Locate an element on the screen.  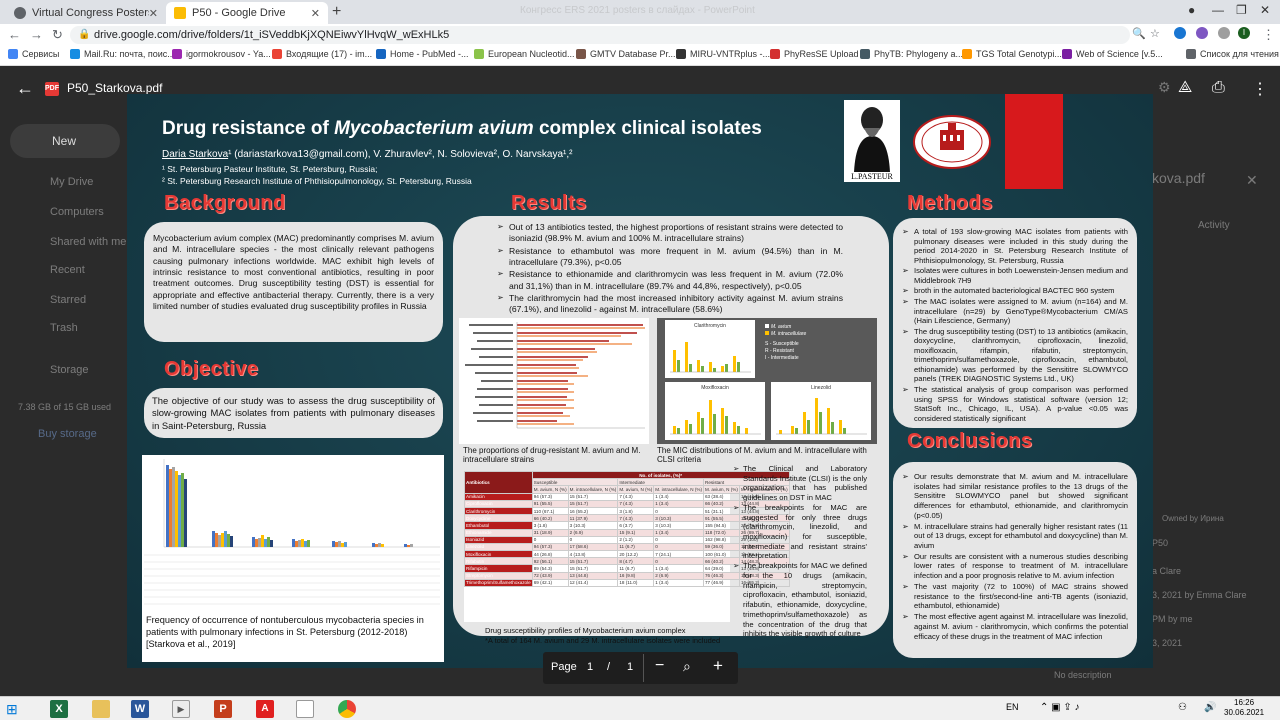
more-options-icon: ⋮ is located at coordinates (1260, 89).